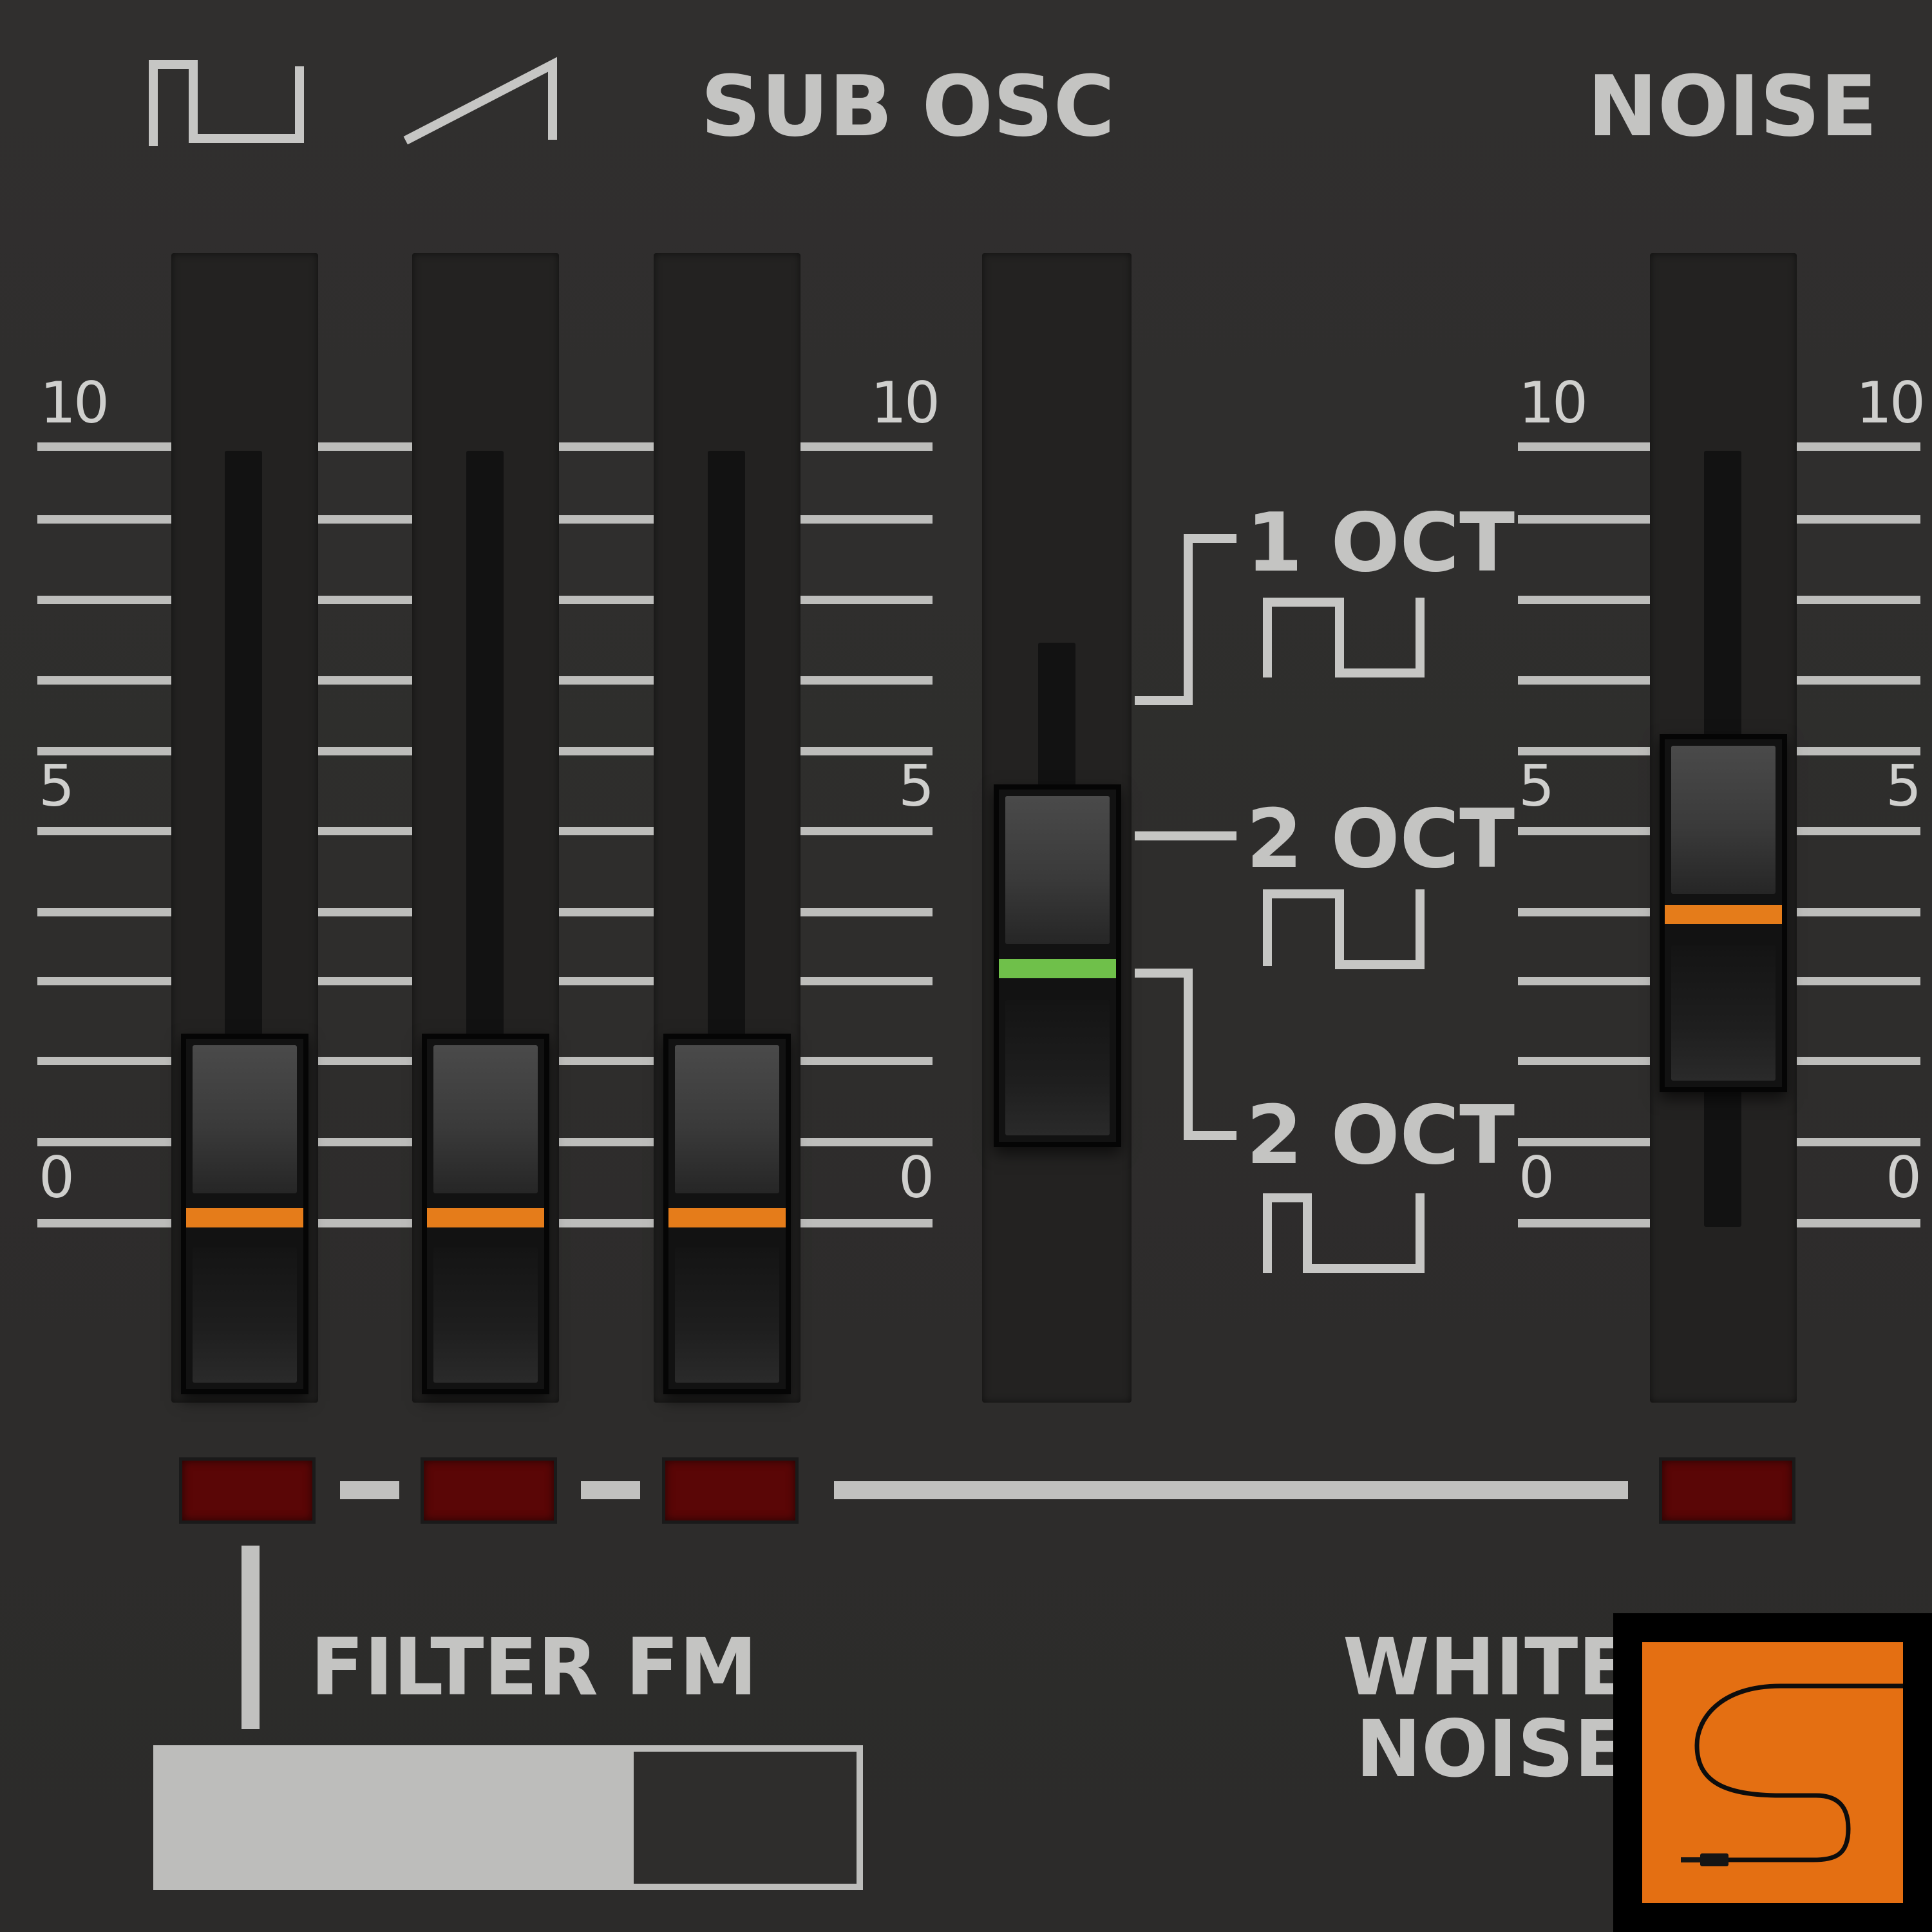 The height and width of the screenshot is (1932, 1932). I want to click on scale-label-0-noise-left: 0, so click(1537, 1177).